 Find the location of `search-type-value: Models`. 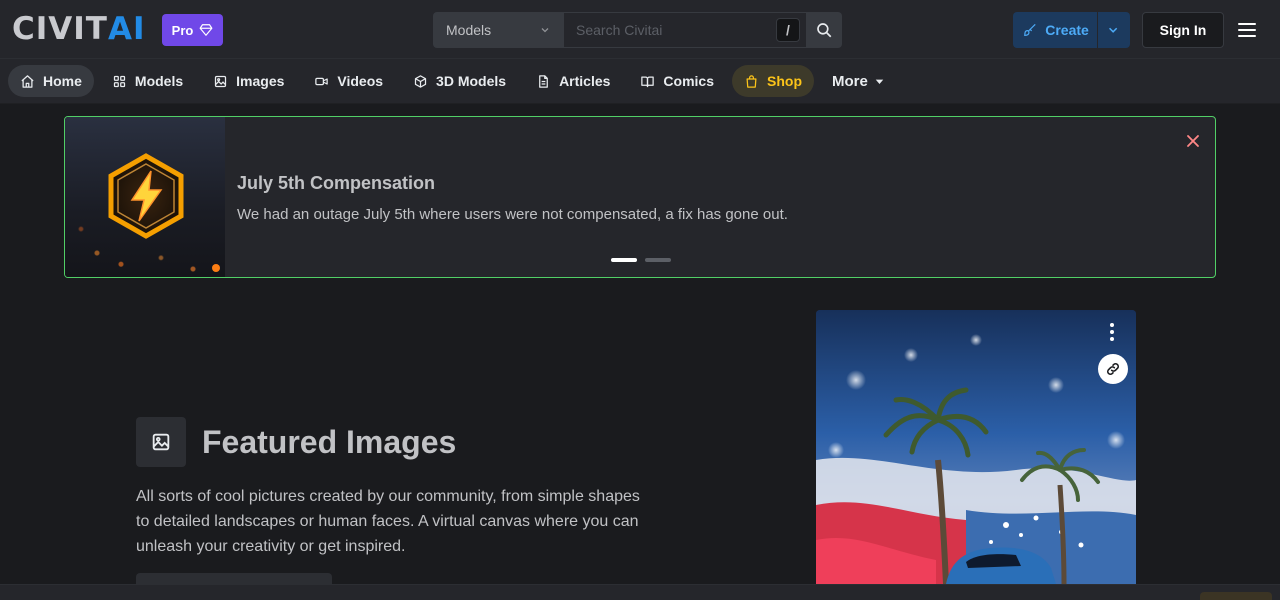

search-type-value: Models is located at coordinates (469, 30).